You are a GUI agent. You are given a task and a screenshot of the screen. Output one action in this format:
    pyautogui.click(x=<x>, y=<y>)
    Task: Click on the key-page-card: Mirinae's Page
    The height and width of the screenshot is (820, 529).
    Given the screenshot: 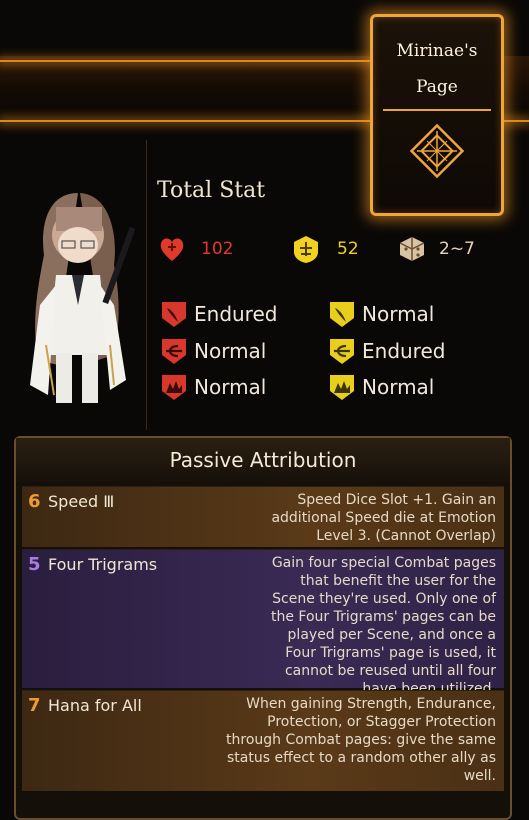 What is the action you would take?
    pyautogui.click(x=437, y=115)
    